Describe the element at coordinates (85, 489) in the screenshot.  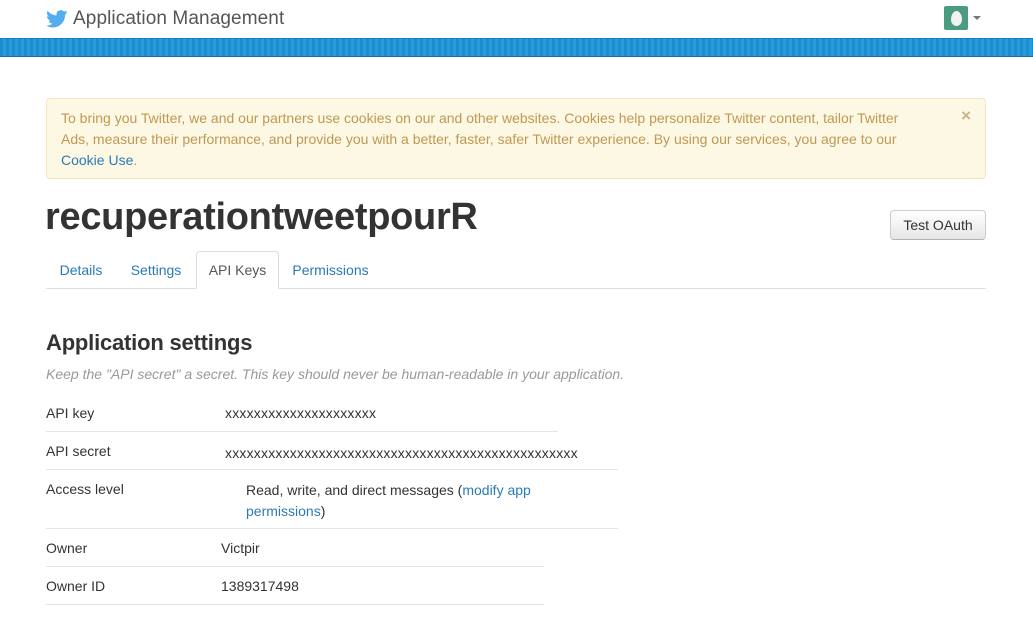
I see `row-label: Access level` at that location.